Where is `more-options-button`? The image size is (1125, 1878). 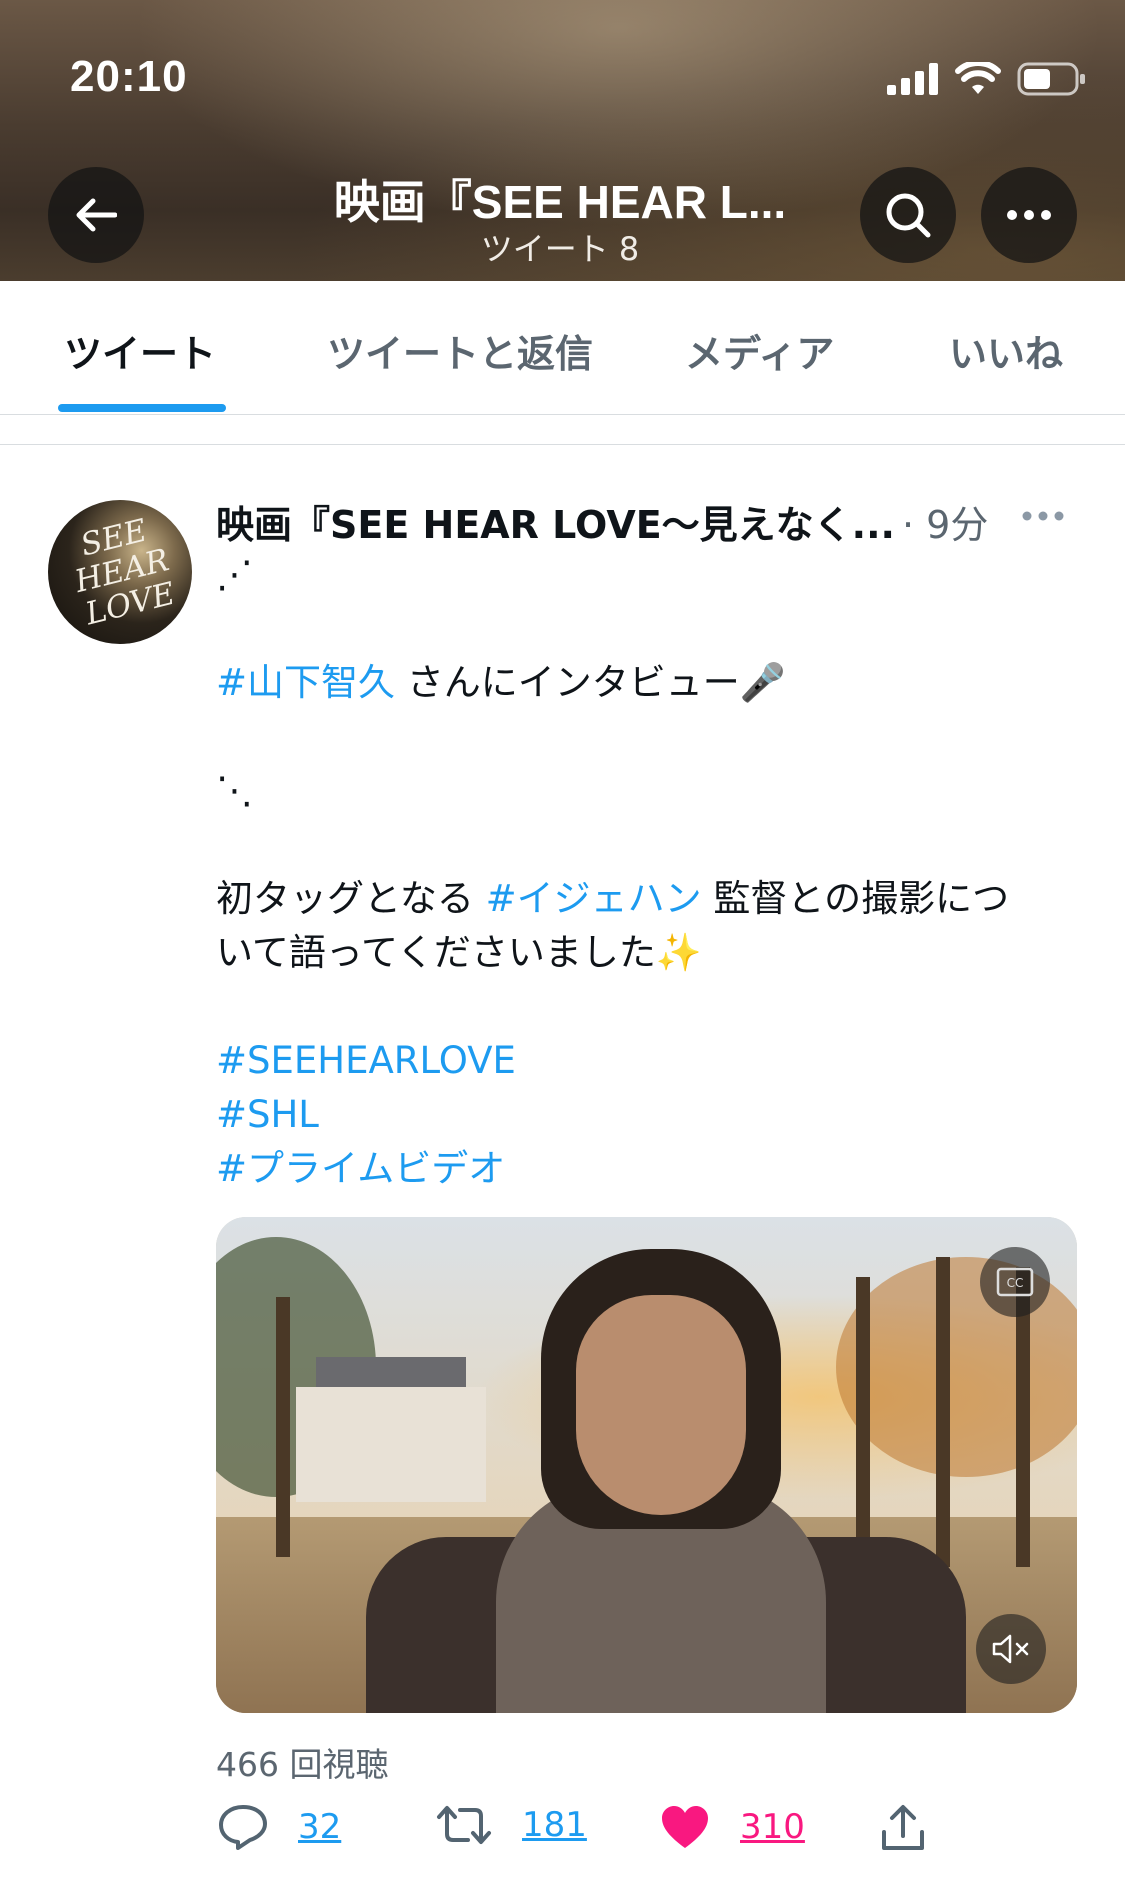
more-options-button is located at coordinates (1029, 215).